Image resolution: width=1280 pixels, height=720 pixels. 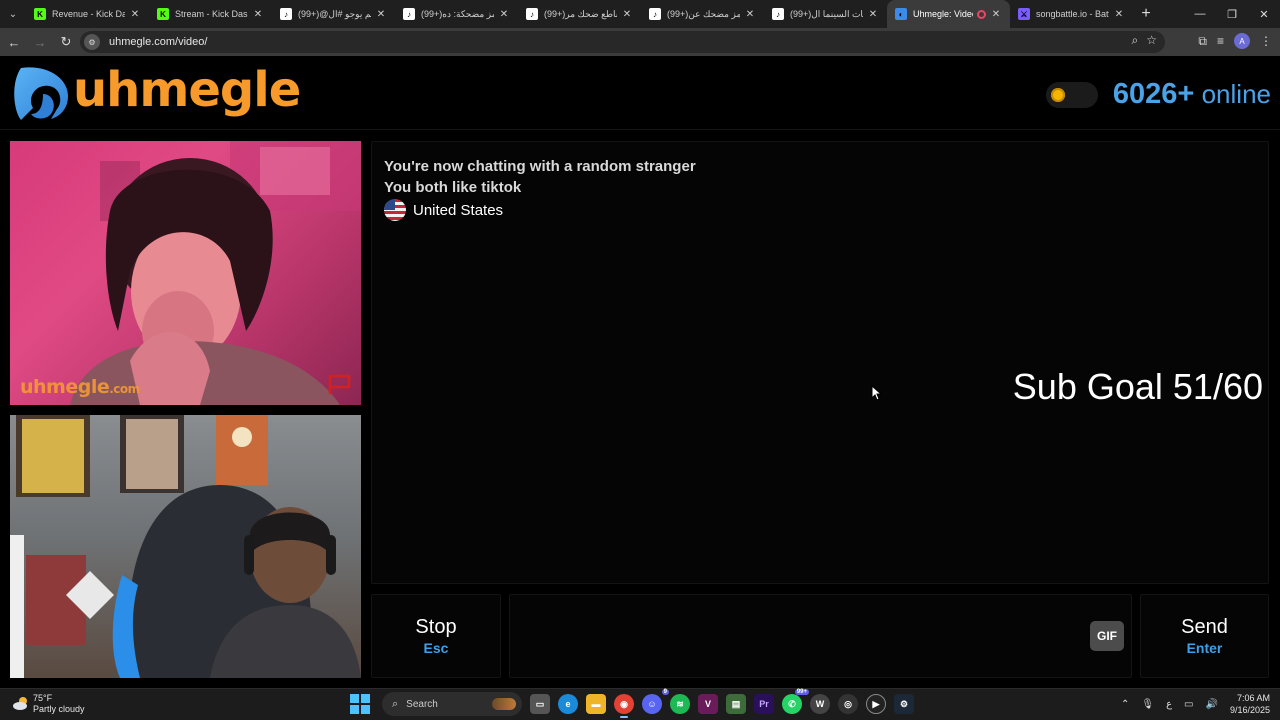 I want to click on browser-tab: ⚔ songbattle.io - Battle ✕, so click(x=1071, y=14).